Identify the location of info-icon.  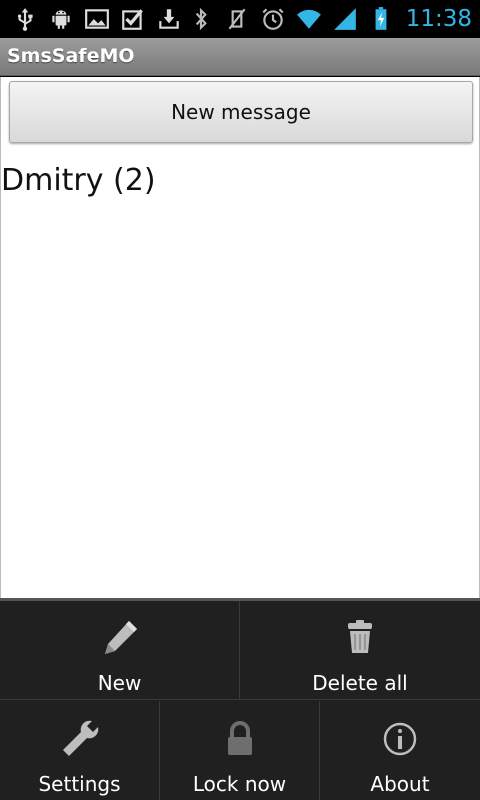
(400, 739).